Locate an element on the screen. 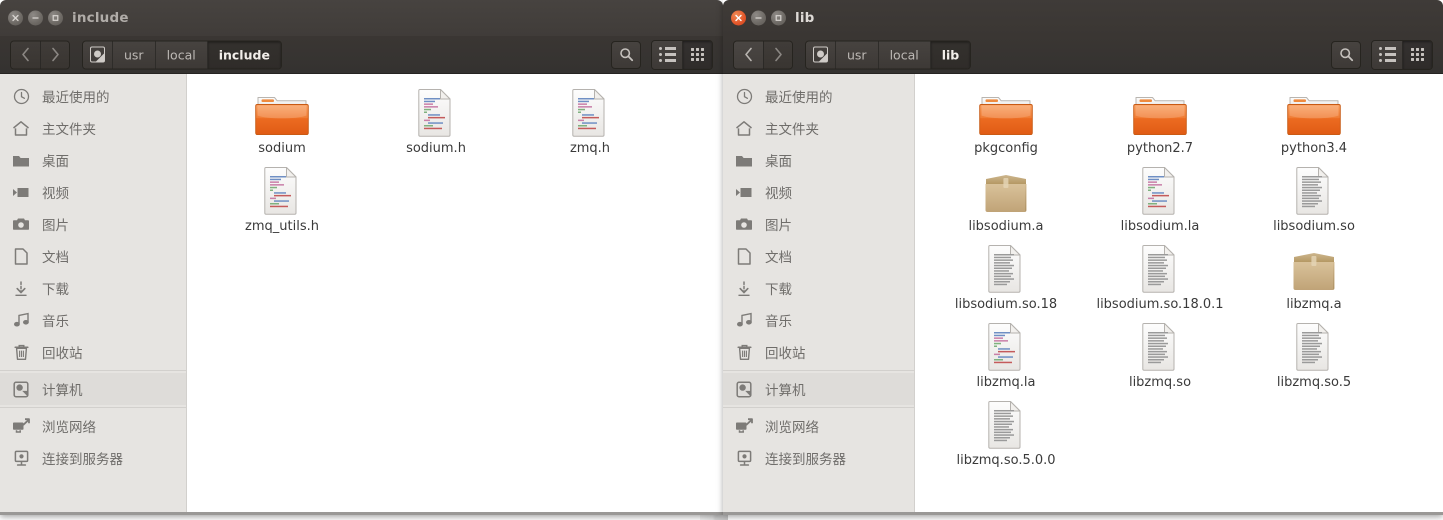  file-item: libzmq.so.5.0.0 is located at coordinates (1006, 433).